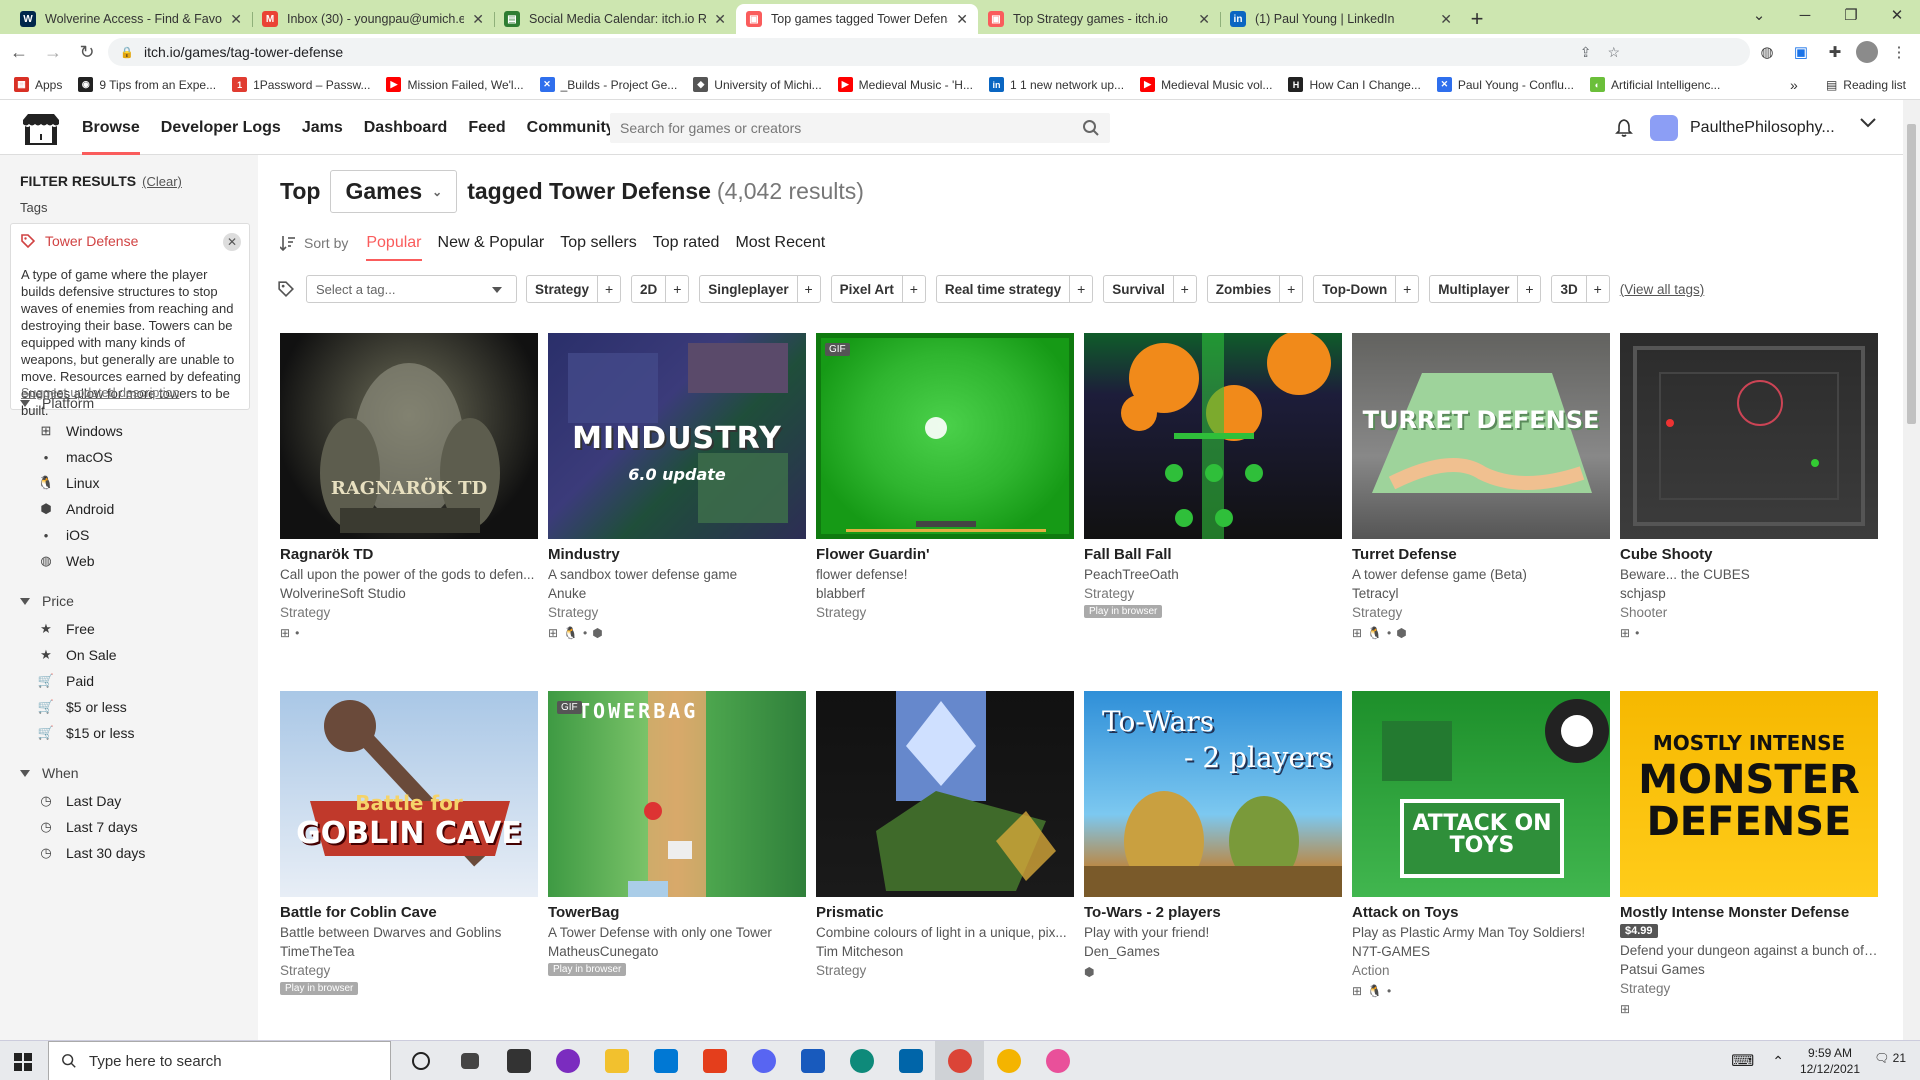  What do you see at coordinates (677, 593) in the screenshot?
I see `game-author: Anuke` at bounding box center [677, 593].